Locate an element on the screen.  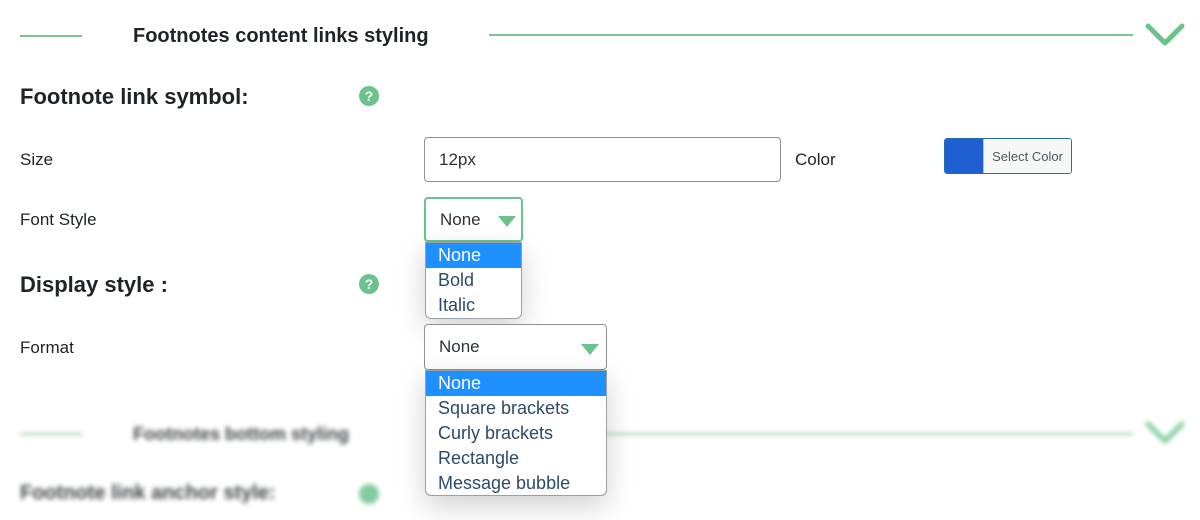
format-option: Rectangle is located at coordinates (516, 458).